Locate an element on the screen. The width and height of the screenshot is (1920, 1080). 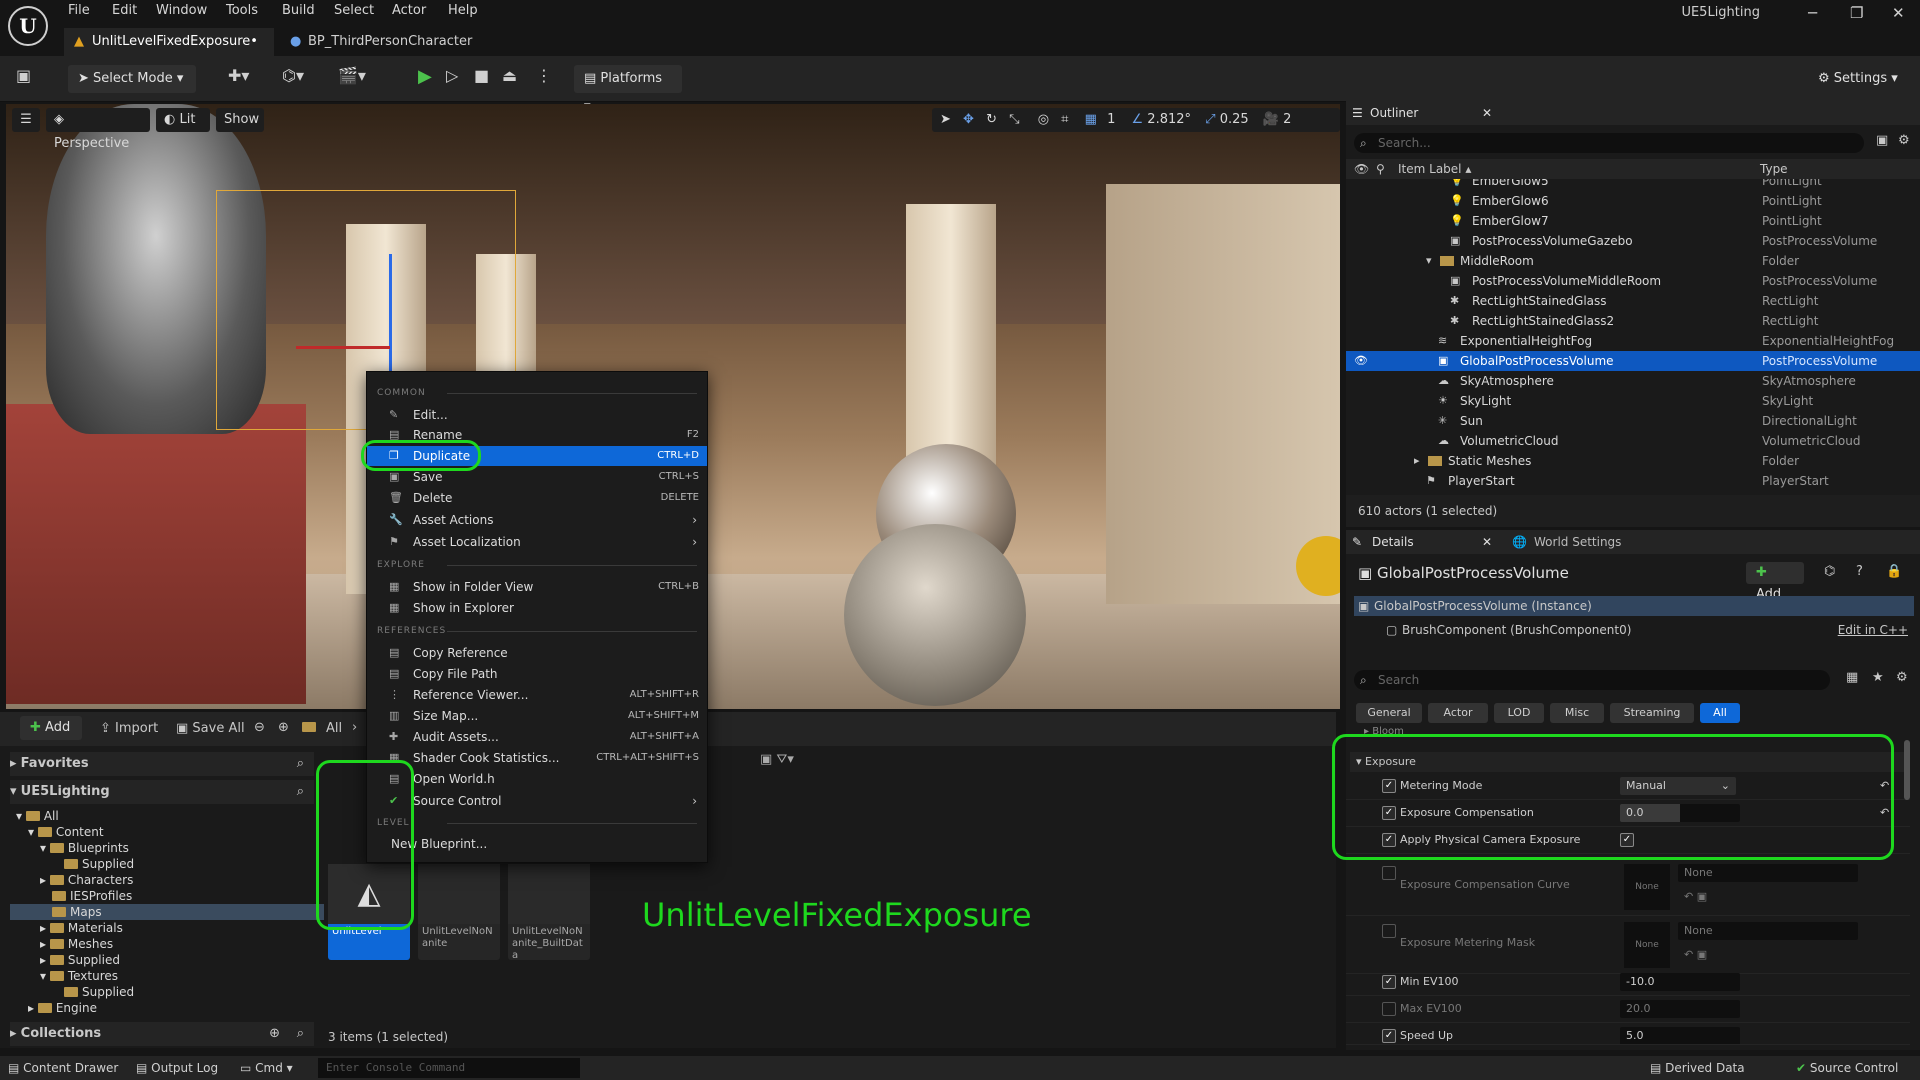
minimize-icon: ─ is located at coordinates (1812, 13).